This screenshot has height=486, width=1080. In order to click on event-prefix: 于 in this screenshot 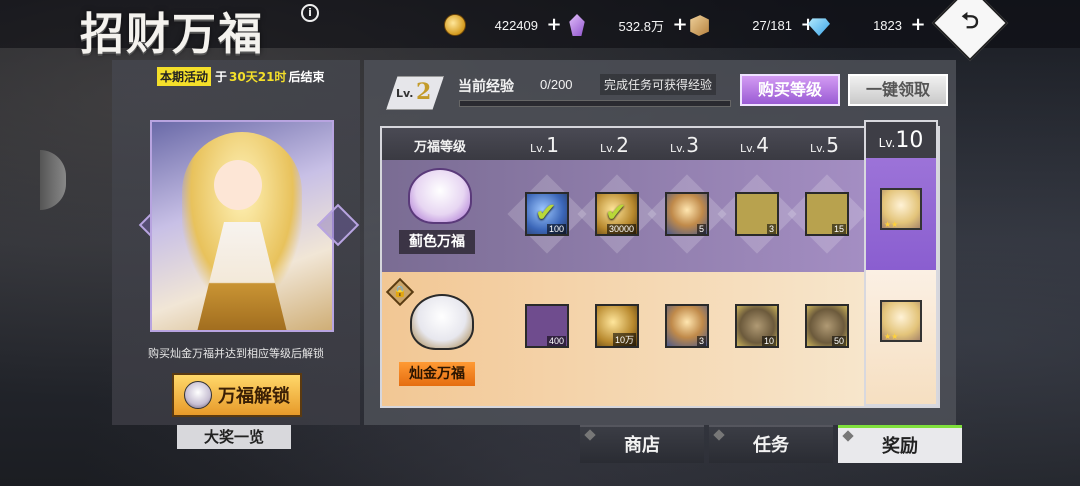, I will do `click(221, 77)`.